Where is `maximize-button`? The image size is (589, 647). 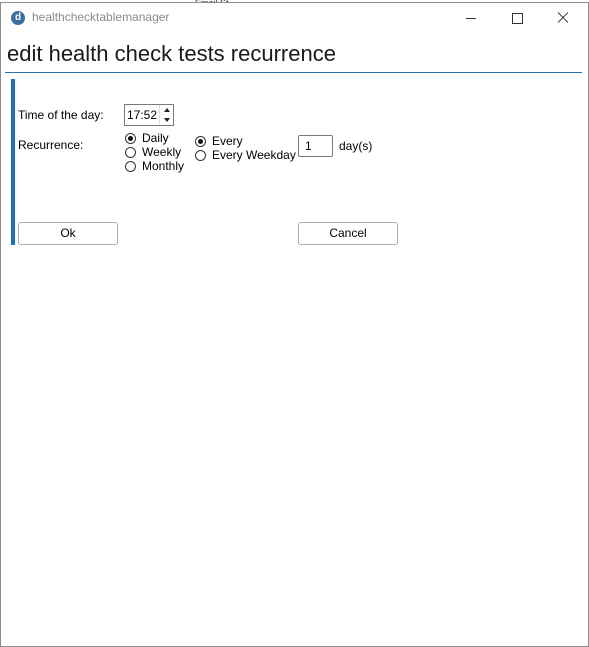 maximize-button is located at coordinates (517, 18).